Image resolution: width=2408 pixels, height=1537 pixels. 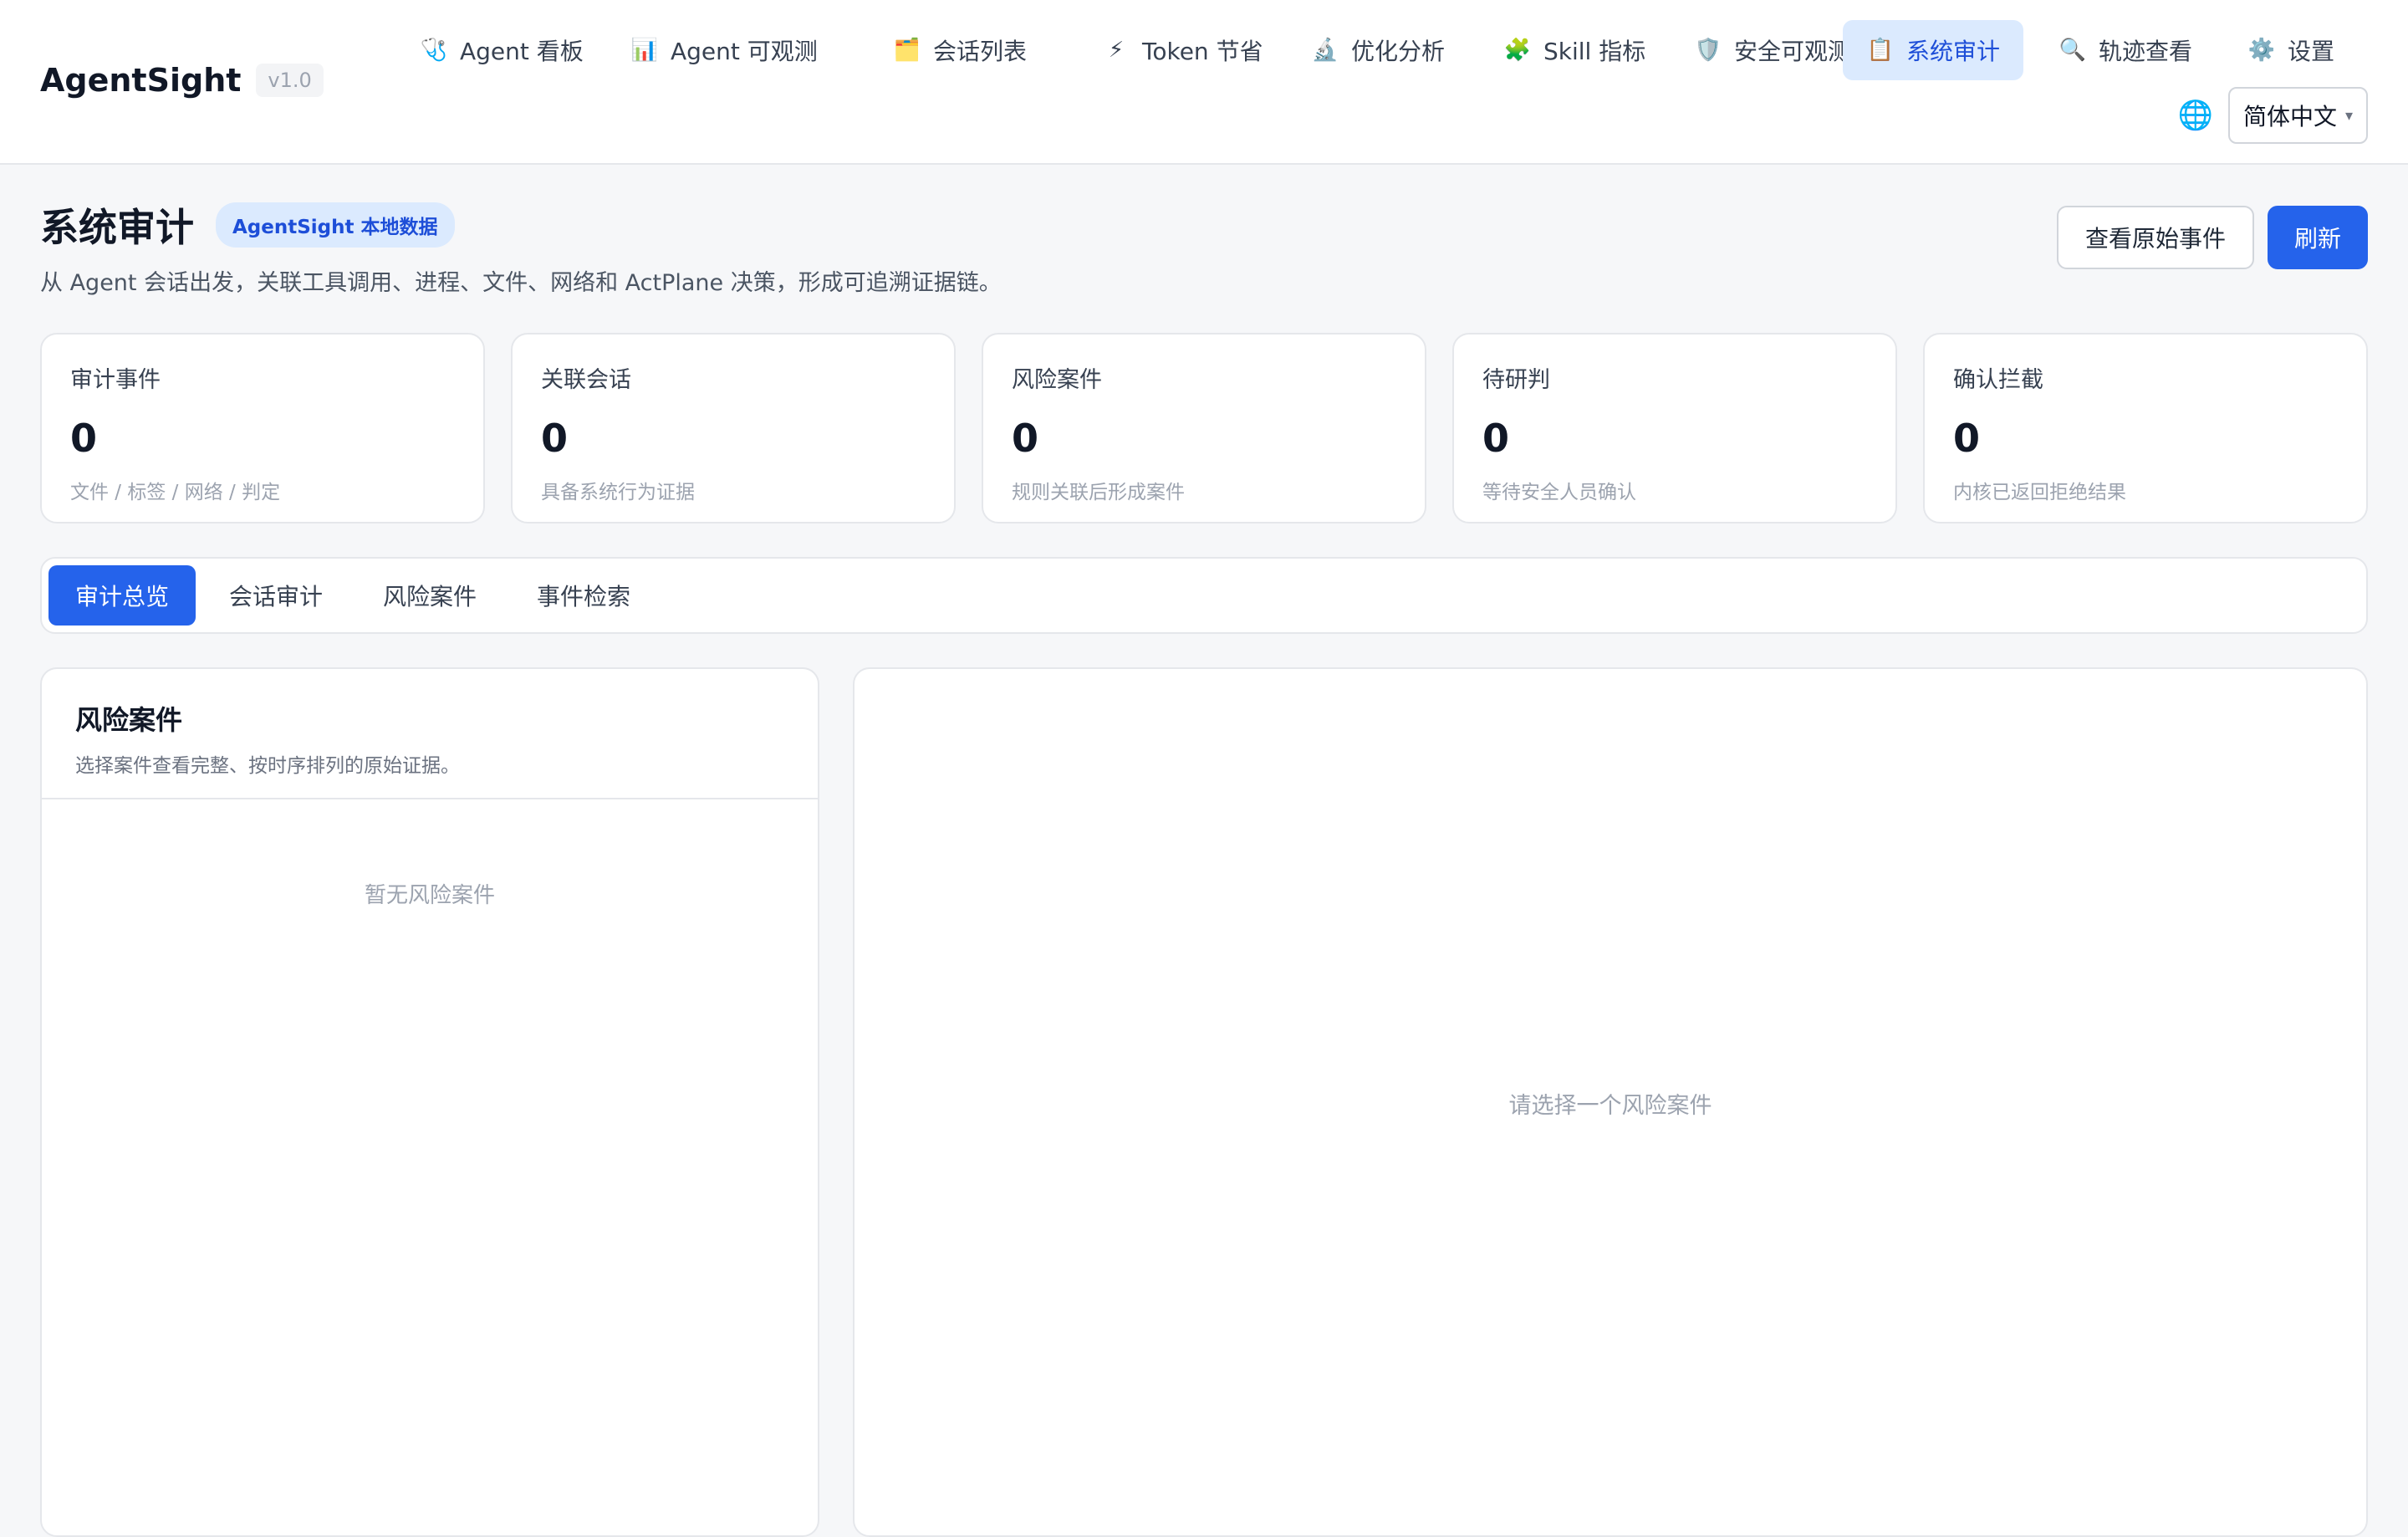 I want to click on panel-header: 风险案件 选择案件查看完整、按时序排列的原始证据。, so click(x=430, y=734).